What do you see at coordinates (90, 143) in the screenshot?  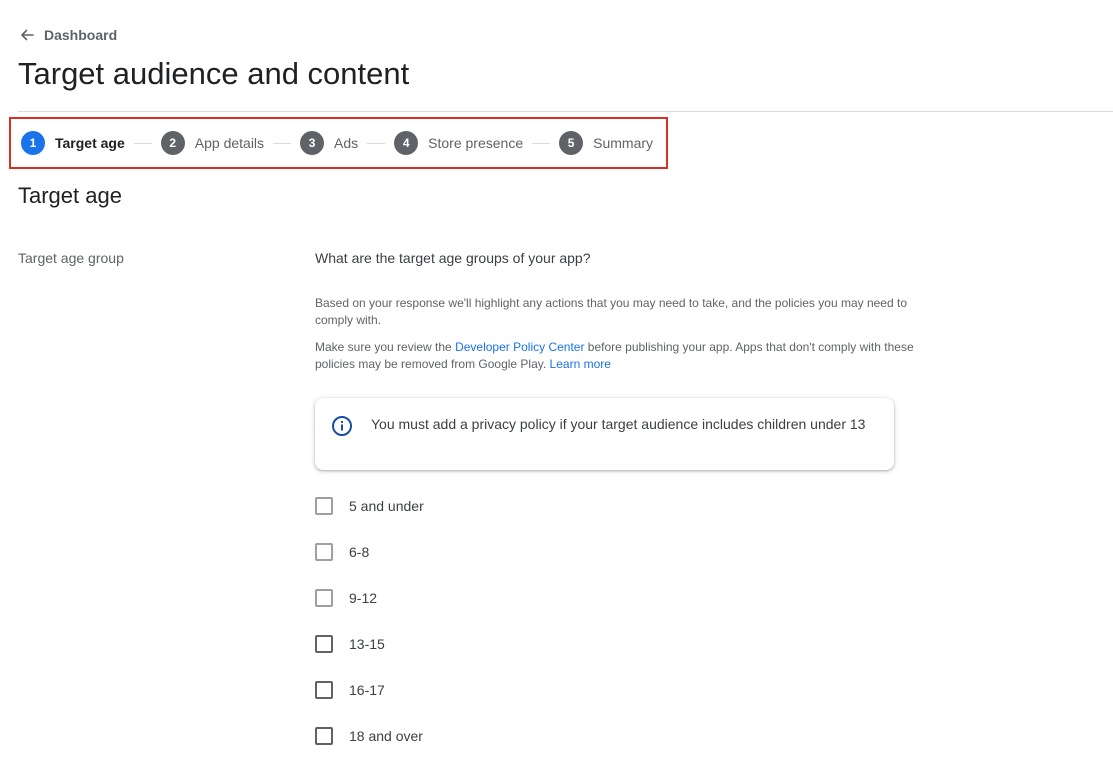 I see `step-label: Target age` at bounding box center [90, 143].